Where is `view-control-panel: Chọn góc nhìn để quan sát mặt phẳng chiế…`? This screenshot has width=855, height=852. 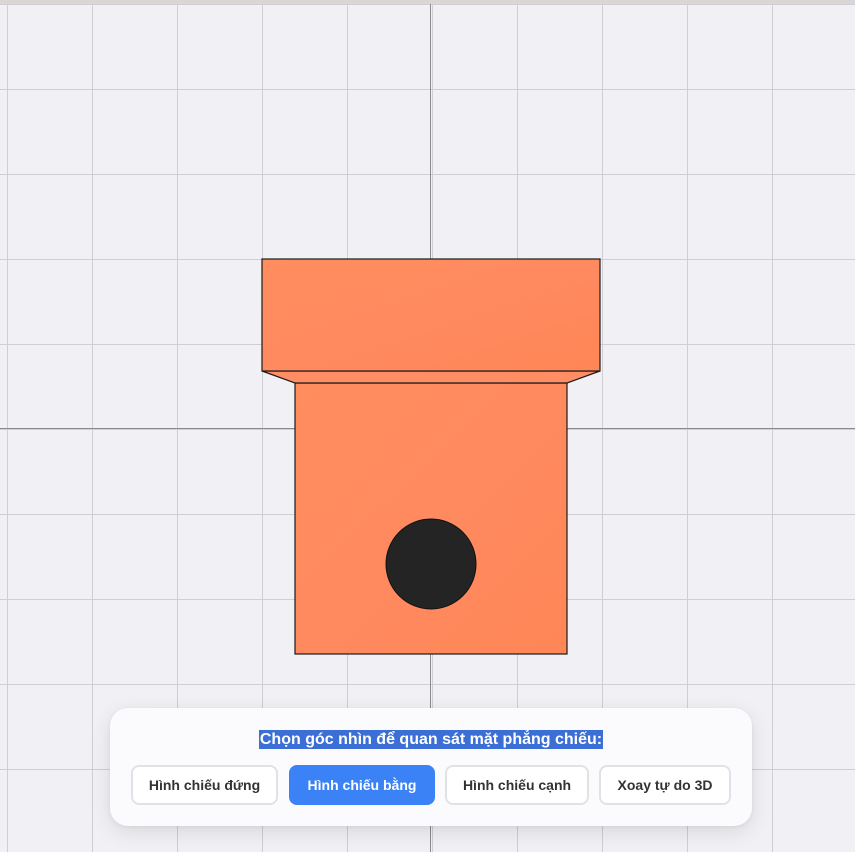 view-control-panel: Chọn góc nhìn để quan sát mặt phẳng chiế… is located at coordinates (431, 767).